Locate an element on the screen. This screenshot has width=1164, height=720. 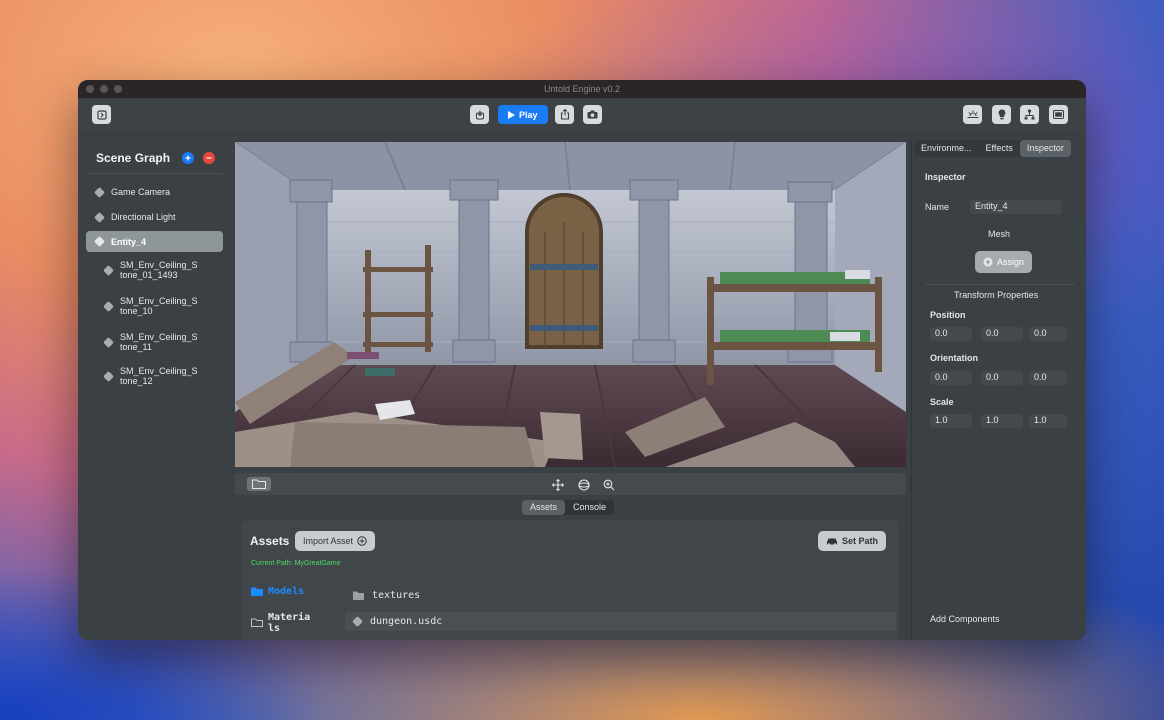
scene-item-child: SM_Env_Ceiling_S tone_10 is located at coordinates (154, 306).